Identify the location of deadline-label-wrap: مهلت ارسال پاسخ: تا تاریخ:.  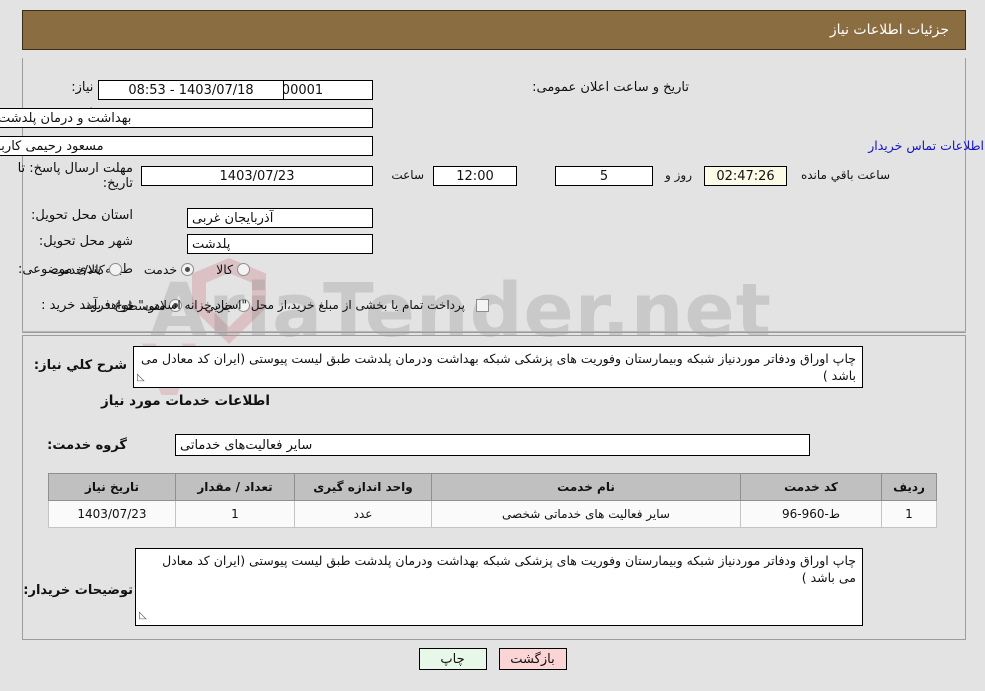
(73, 176).